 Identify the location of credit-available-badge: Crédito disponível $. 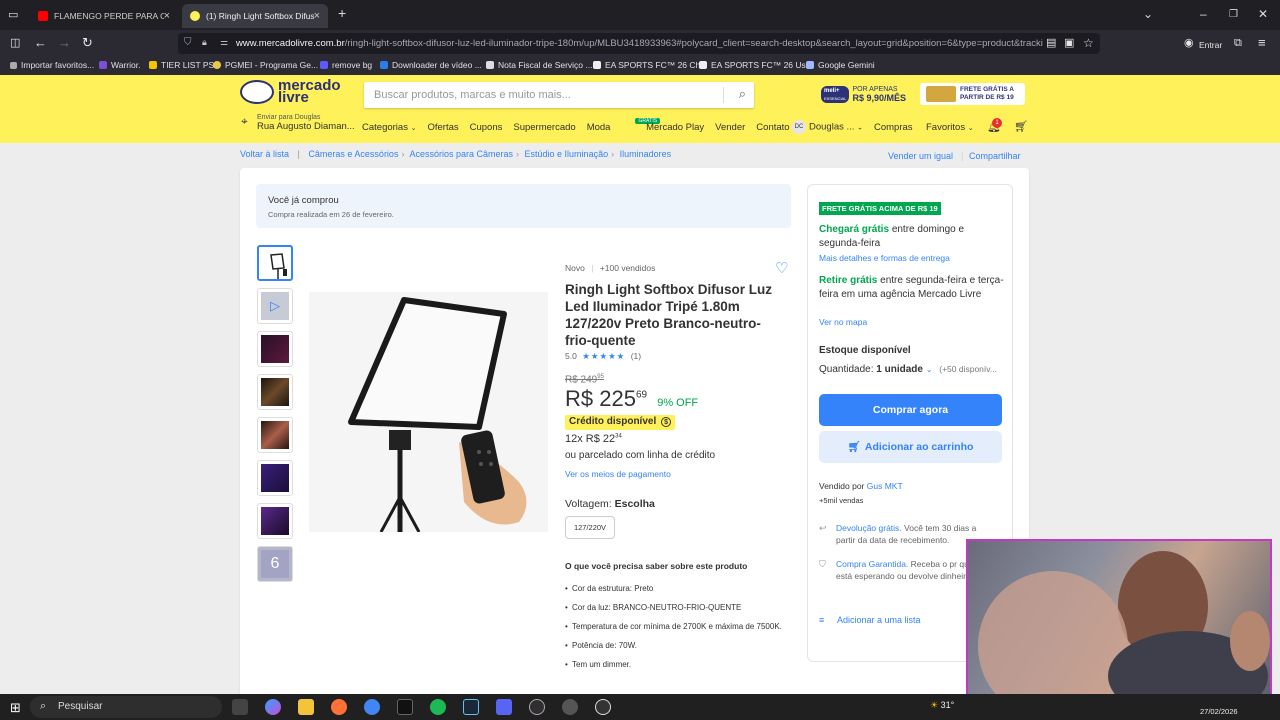
(620, 422).